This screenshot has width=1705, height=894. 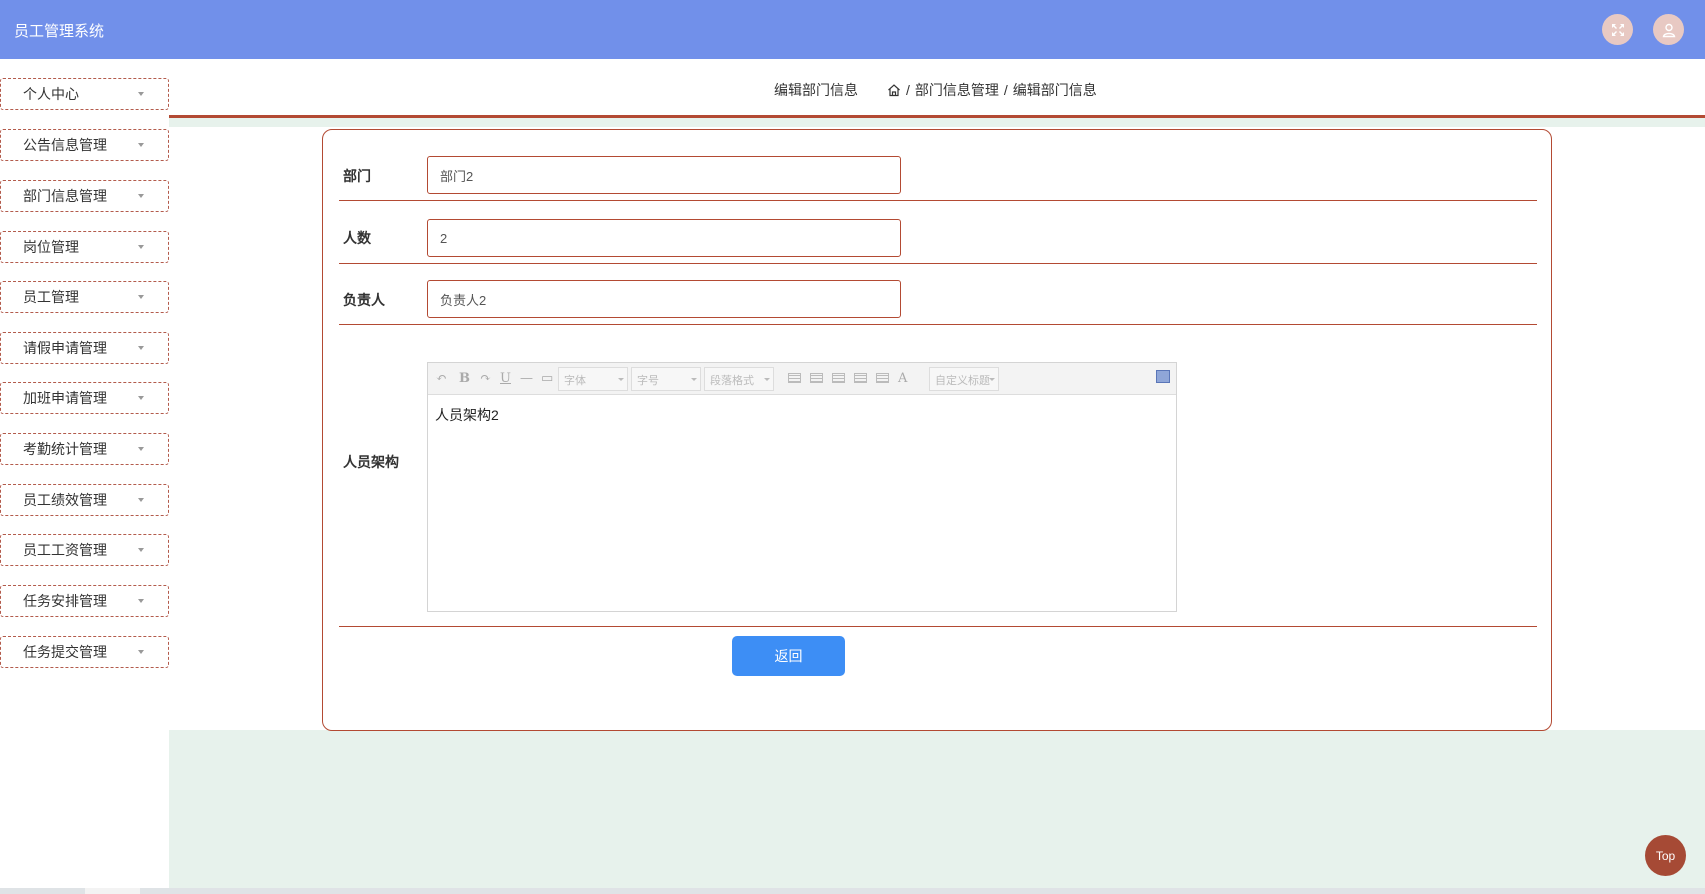 I want to click on align-center-icon, so click(x=860, y=378).